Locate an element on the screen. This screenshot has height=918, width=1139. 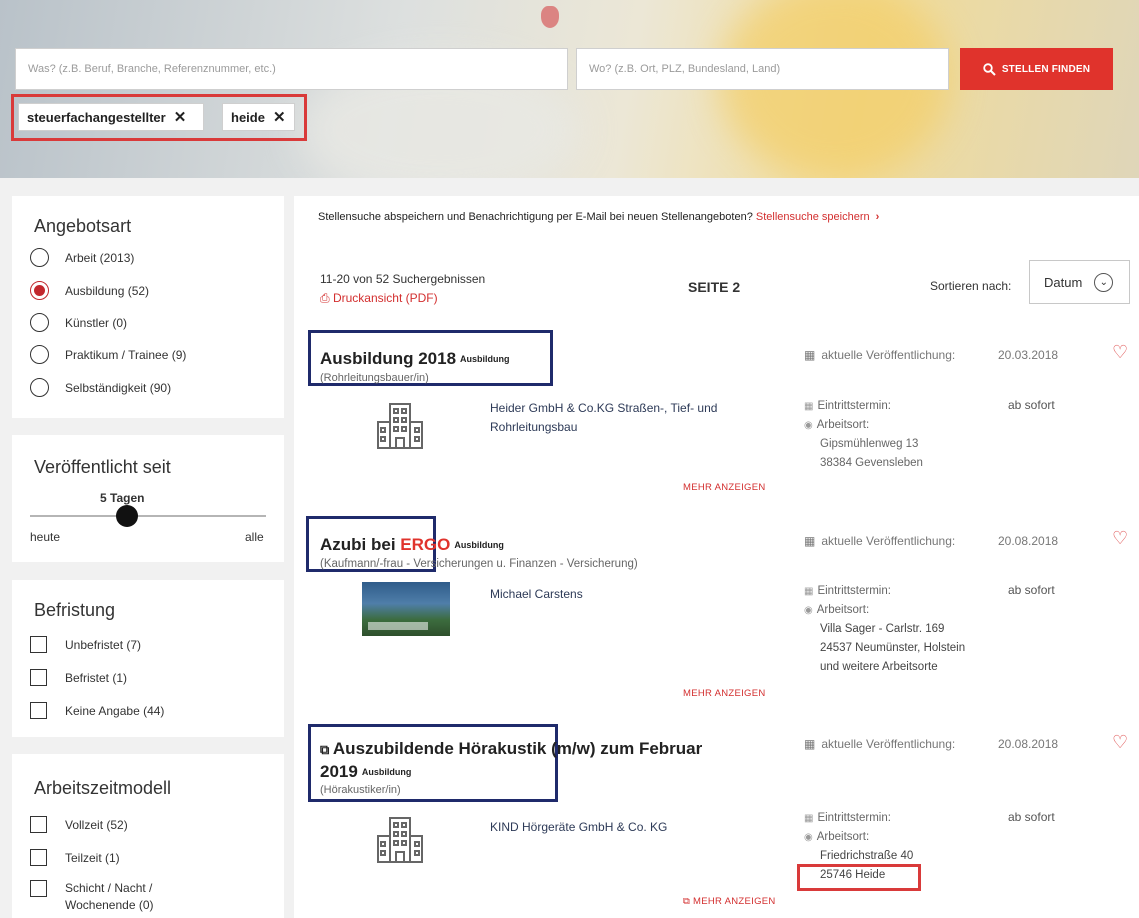
checkbox-option: Keine Angabe (44) is located at coordinates (97, 710).